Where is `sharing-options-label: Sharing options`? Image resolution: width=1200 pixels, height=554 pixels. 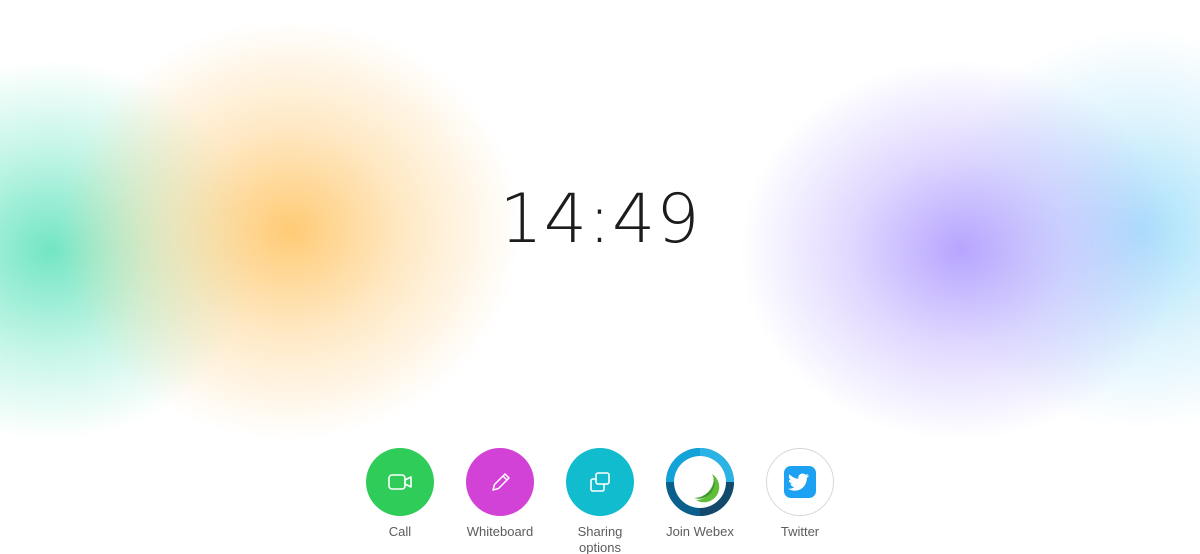 sharing-options-label: Sharing options is located at coordinates (600, 539).